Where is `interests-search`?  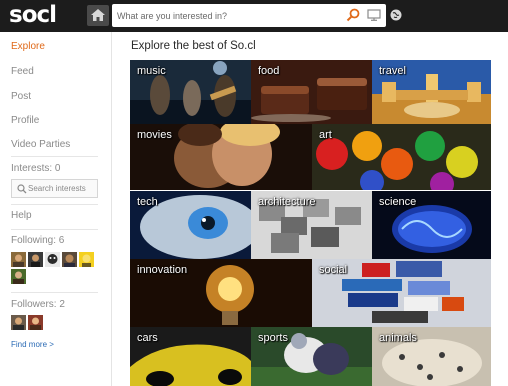
interests-search is located at coordinates (54, 188).